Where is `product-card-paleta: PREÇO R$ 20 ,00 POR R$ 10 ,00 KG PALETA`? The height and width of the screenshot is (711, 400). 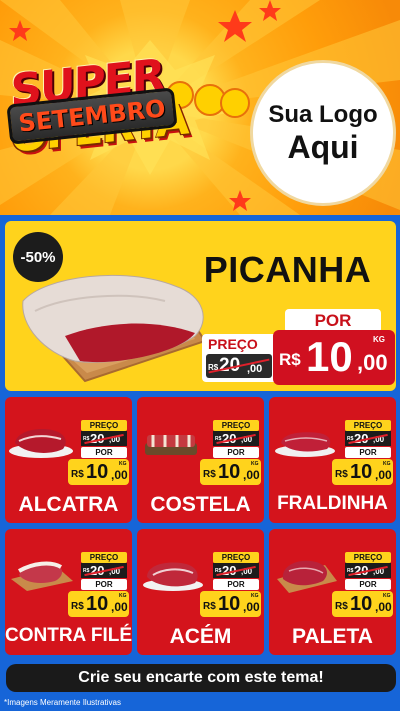 product-card-paleta: PREÇO R$ 20 ,00 POR R$ 10 ,00 KG PALETA is located at coordinates (332, 592).